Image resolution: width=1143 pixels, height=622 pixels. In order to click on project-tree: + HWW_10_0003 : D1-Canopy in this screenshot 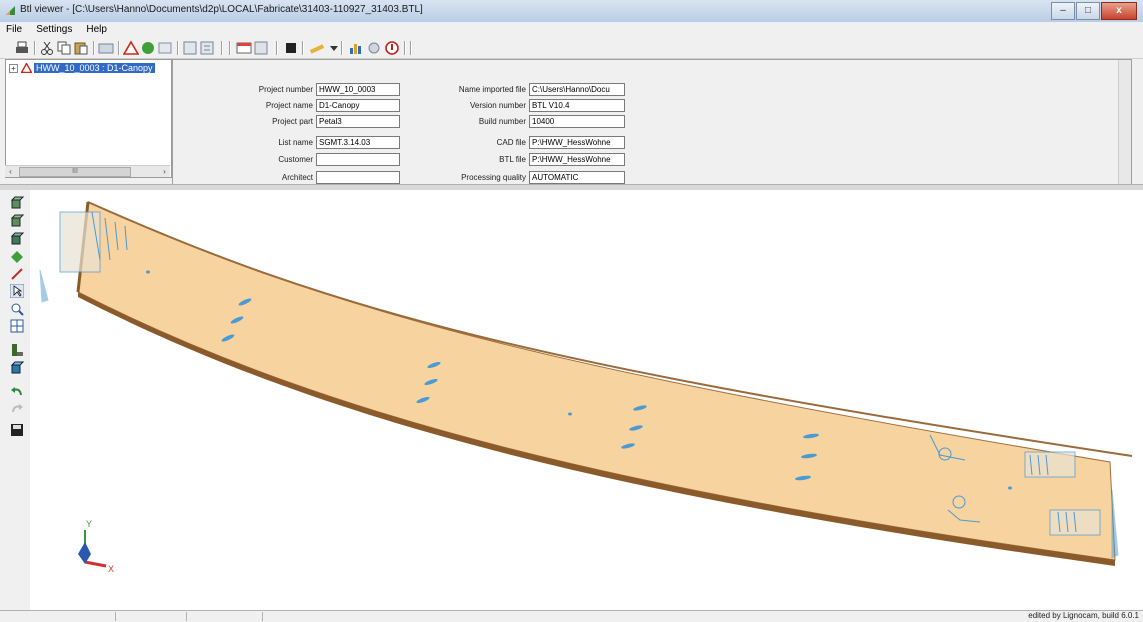, I will do `click(88, 118)`.